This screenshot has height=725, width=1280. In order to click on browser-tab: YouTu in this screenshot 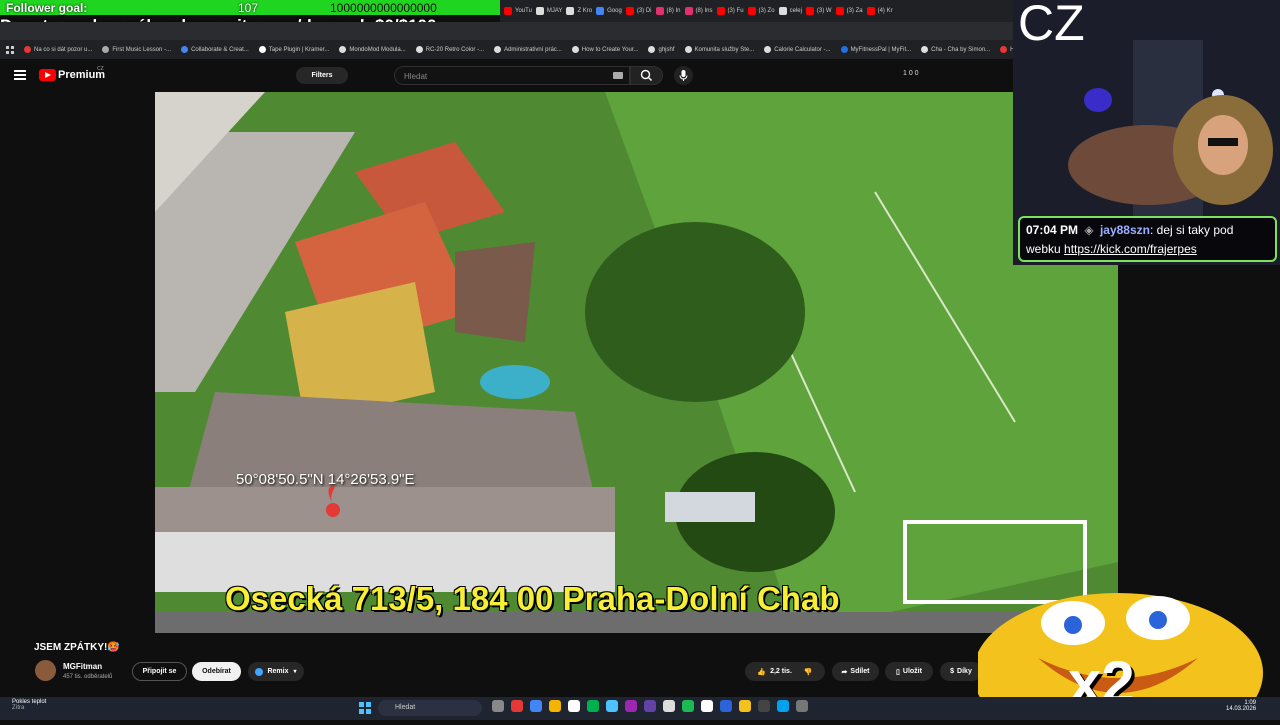, I will do `click(518, 11)`.